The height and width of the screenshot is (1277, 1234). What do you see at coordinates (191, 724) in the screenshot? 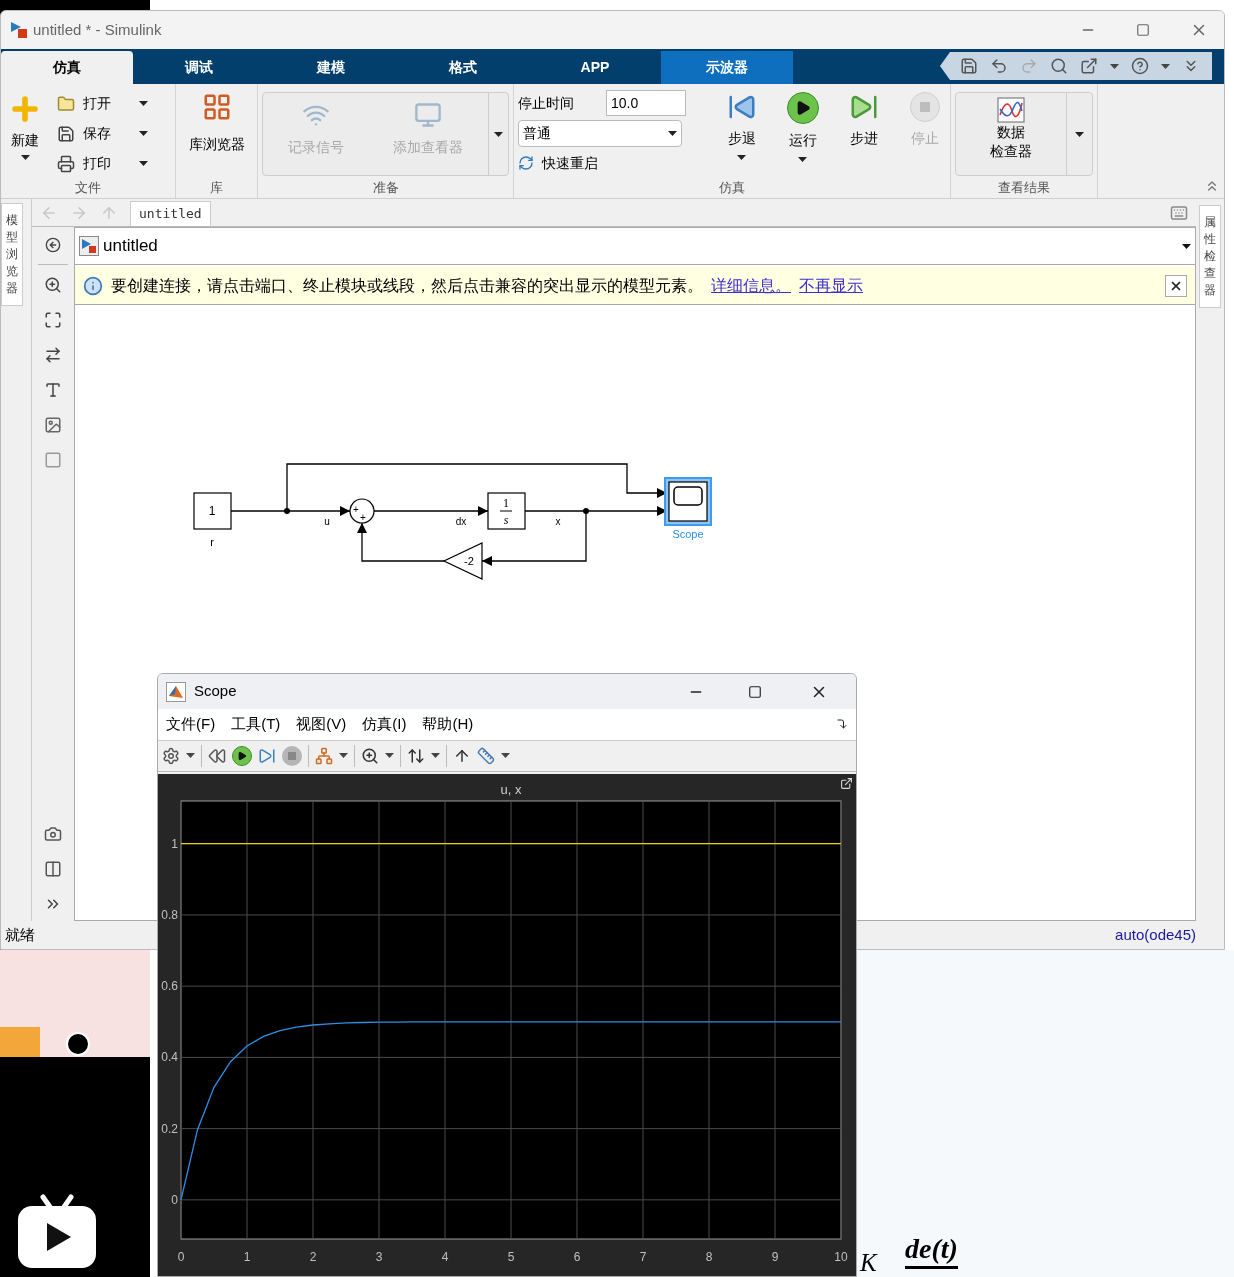
I see `menu-item: 文件(F)` at bounding box center [191, 724].